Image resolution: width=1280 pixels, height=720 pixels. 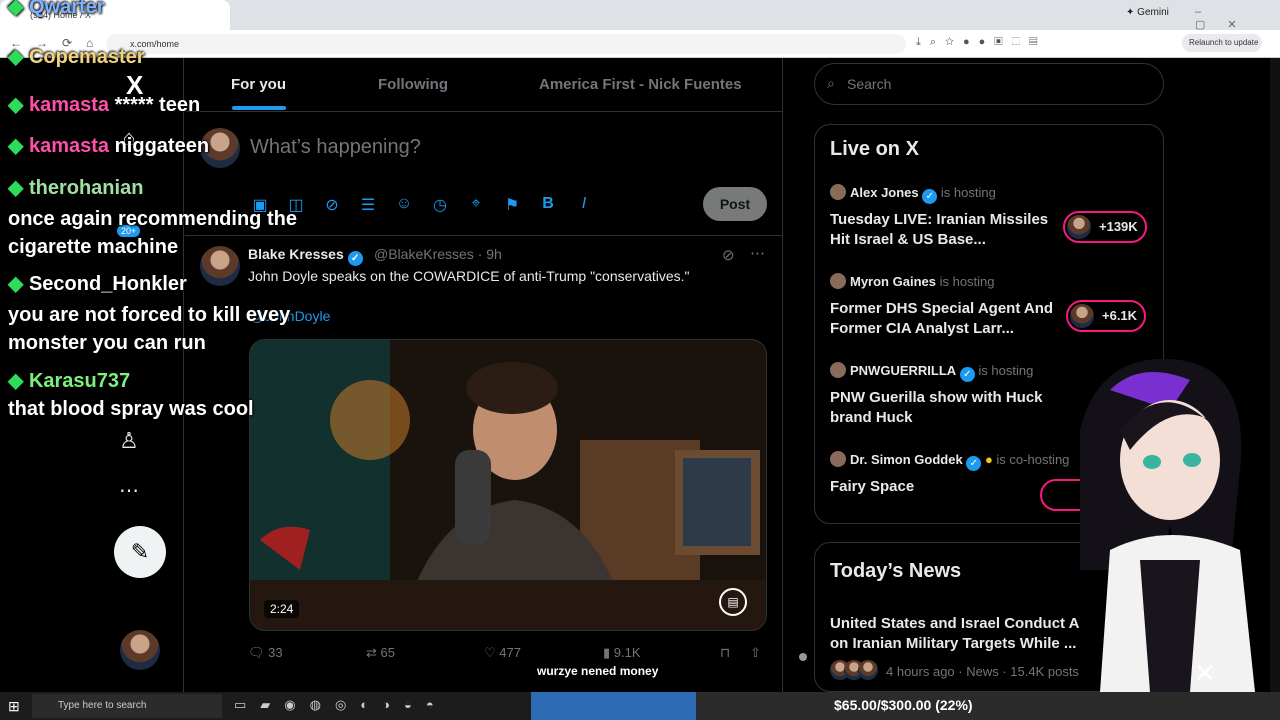 What do you see at coordinates (981, 42) in the screenshot?
I see `extension-icons: ⤓⌕☆●●▣⬚▤` at bounding box center [981, 42].